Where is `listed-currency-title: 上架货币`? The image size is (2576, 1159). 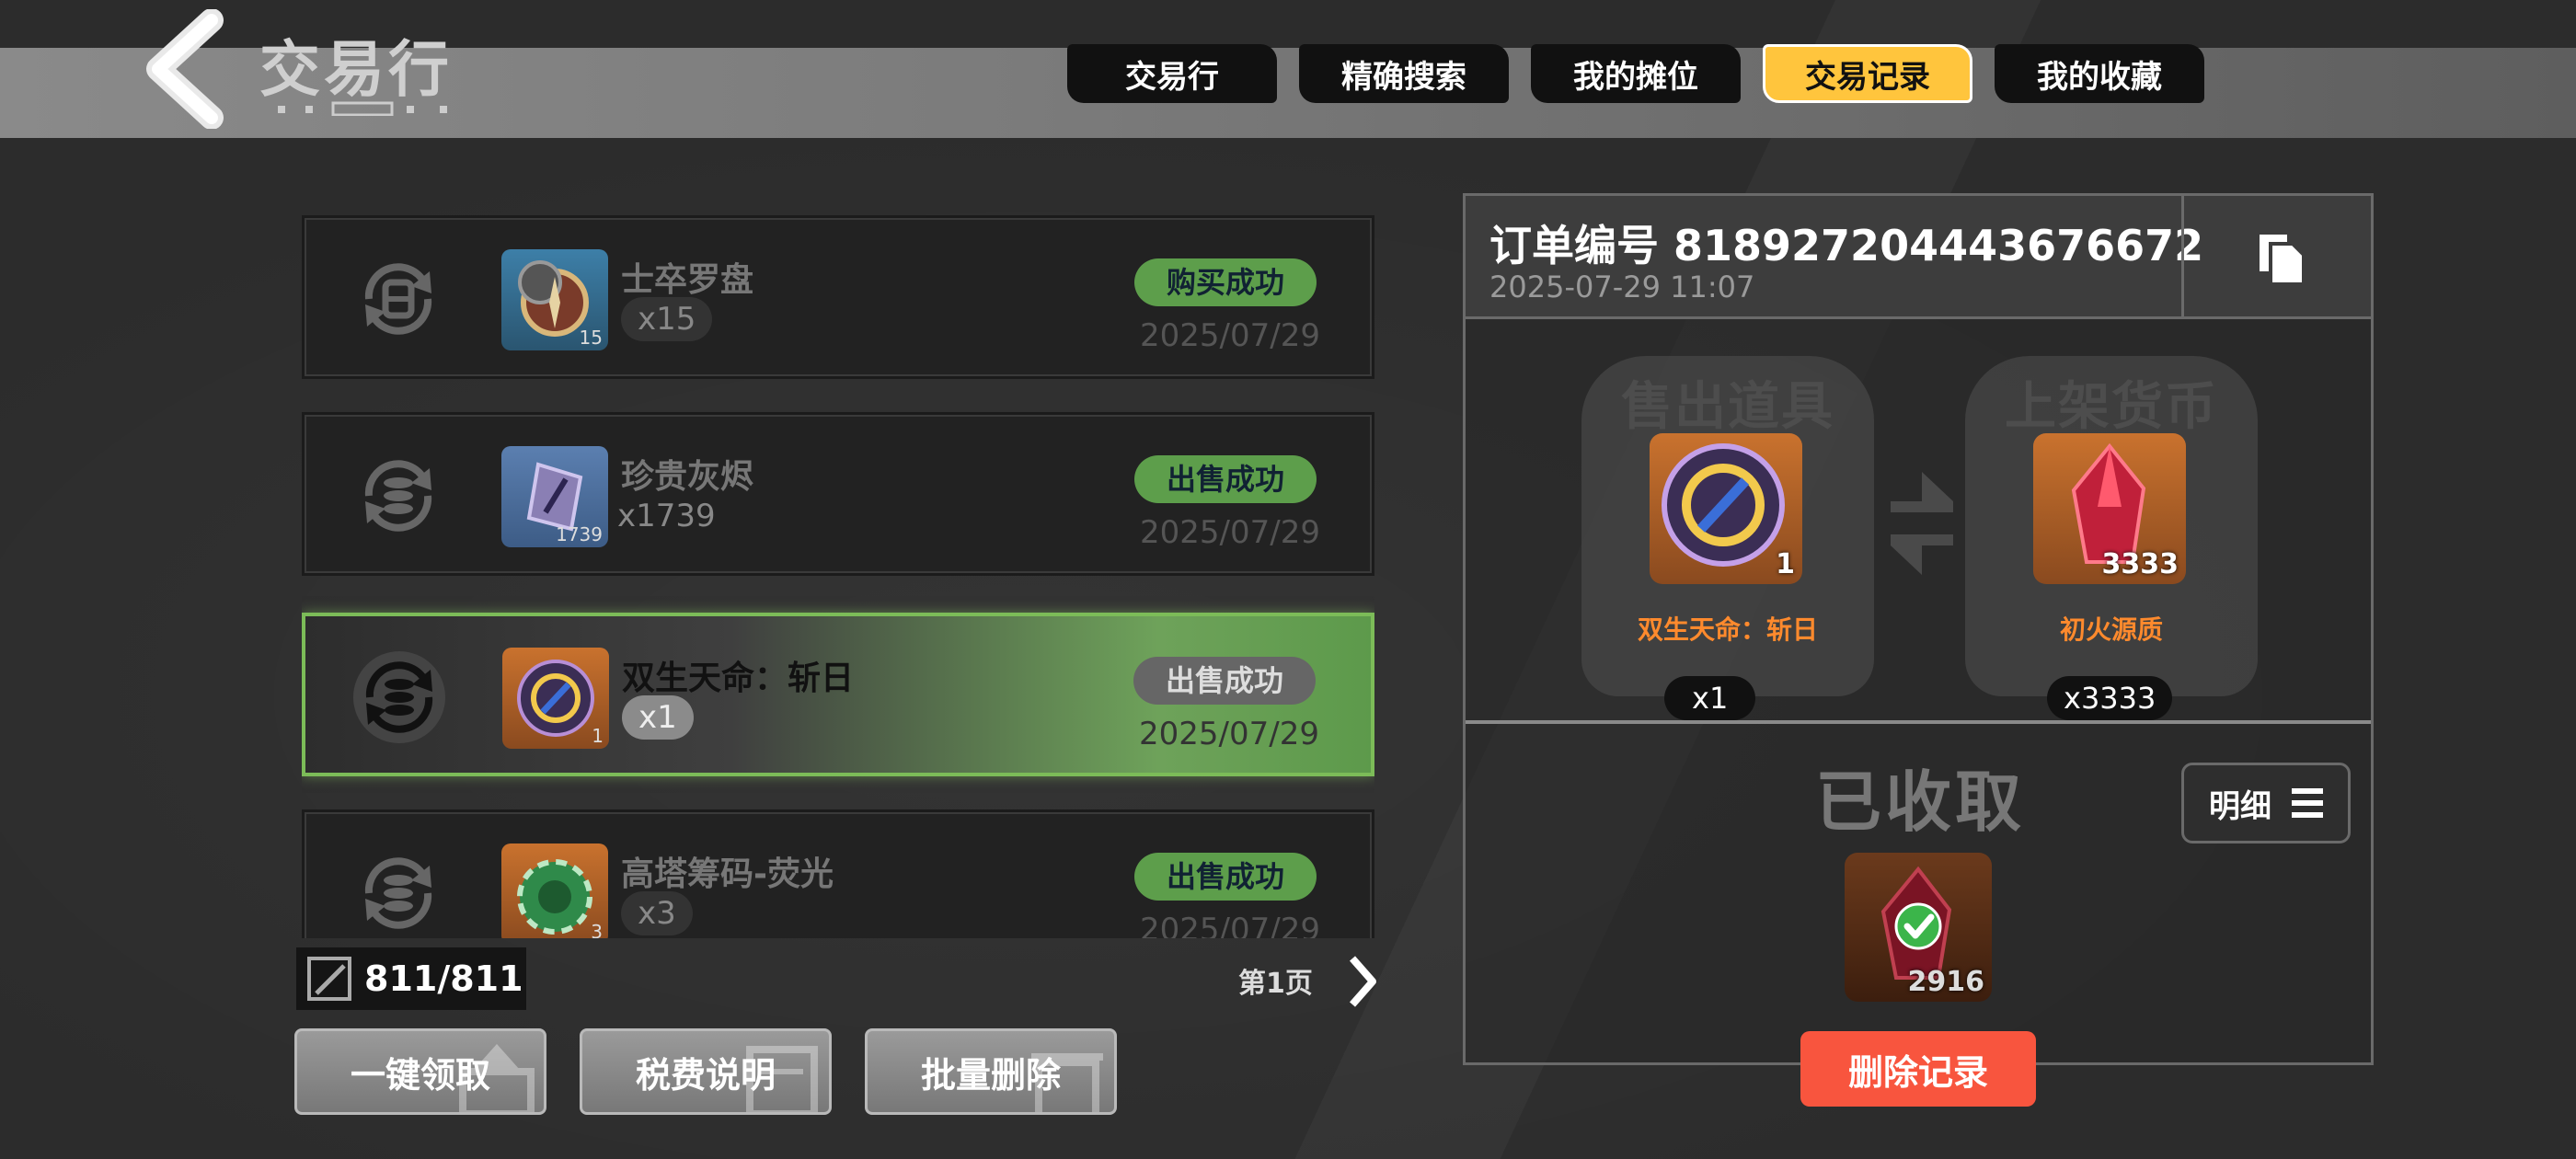 listed-currency-title: 上架货币 is located at coordinates (2111, 407).